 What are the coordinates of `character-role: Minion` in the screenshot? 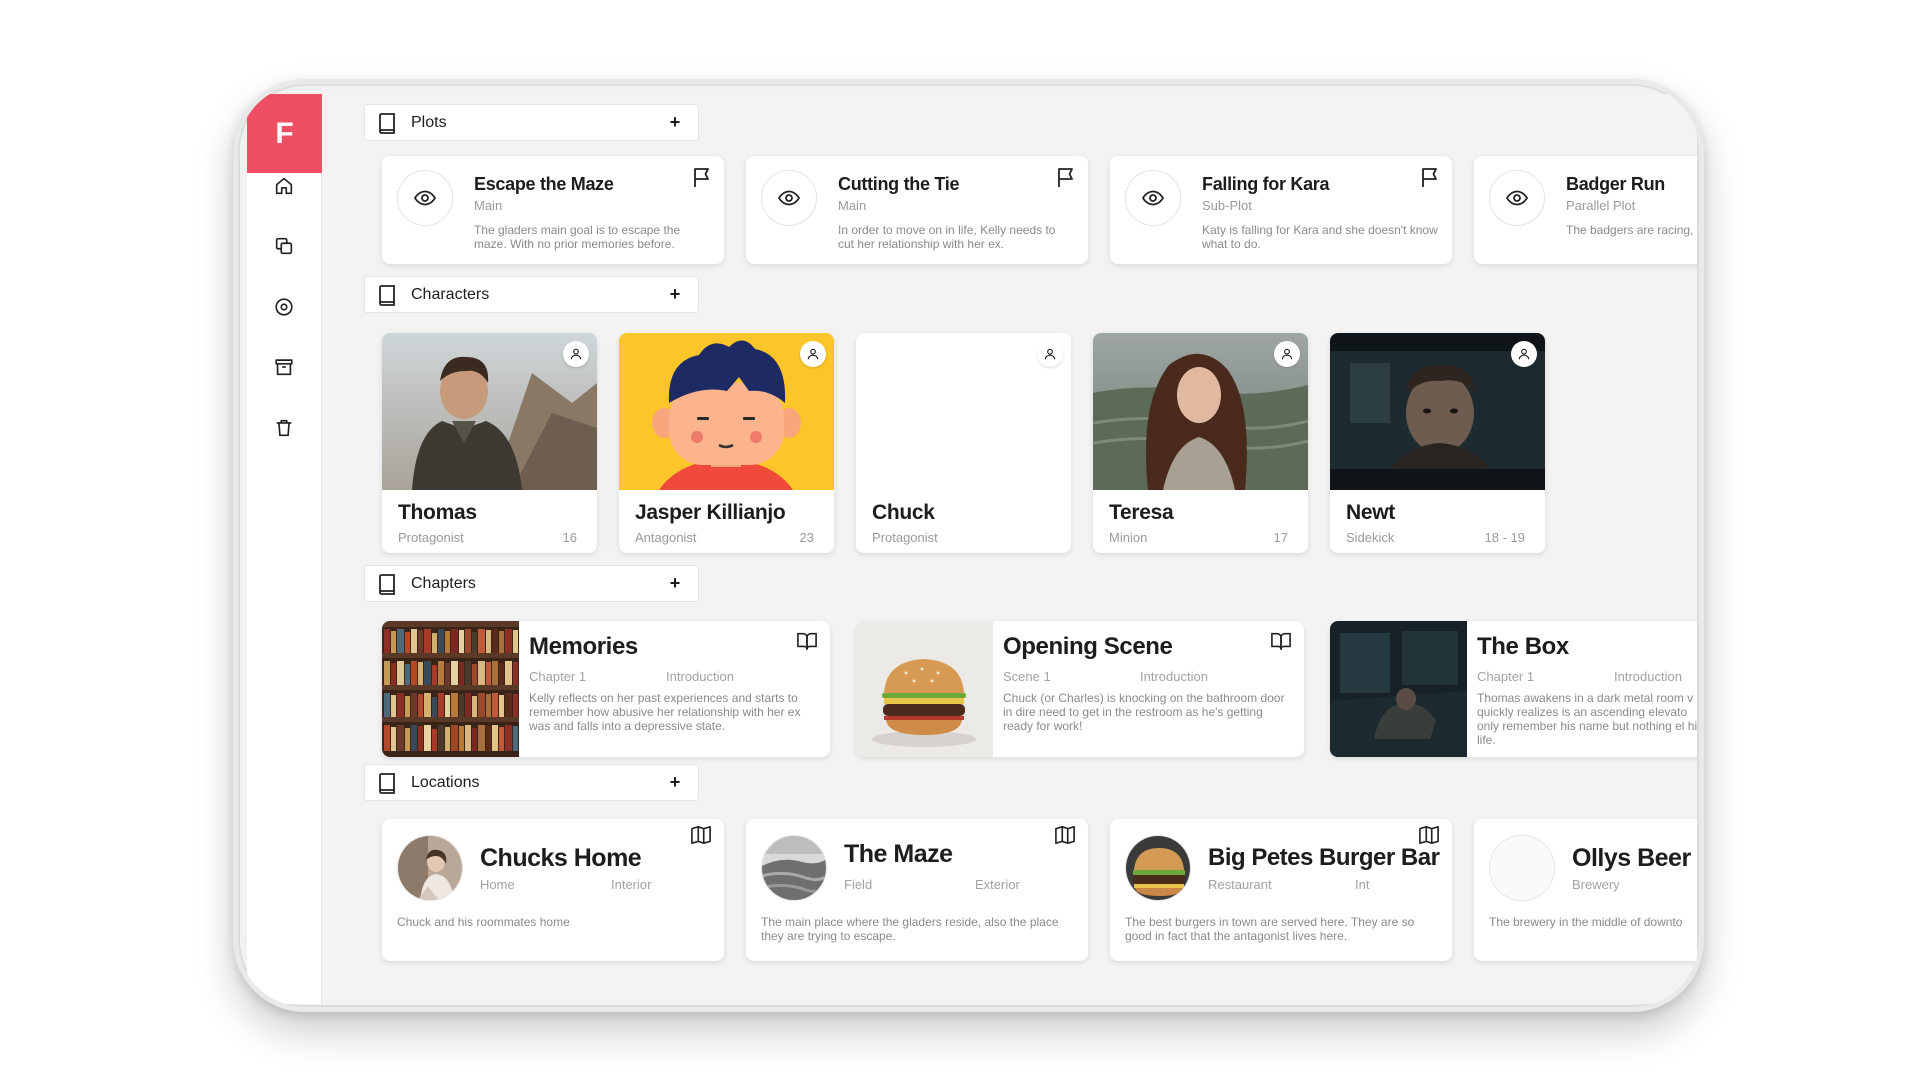 It's located at (1128, 537).